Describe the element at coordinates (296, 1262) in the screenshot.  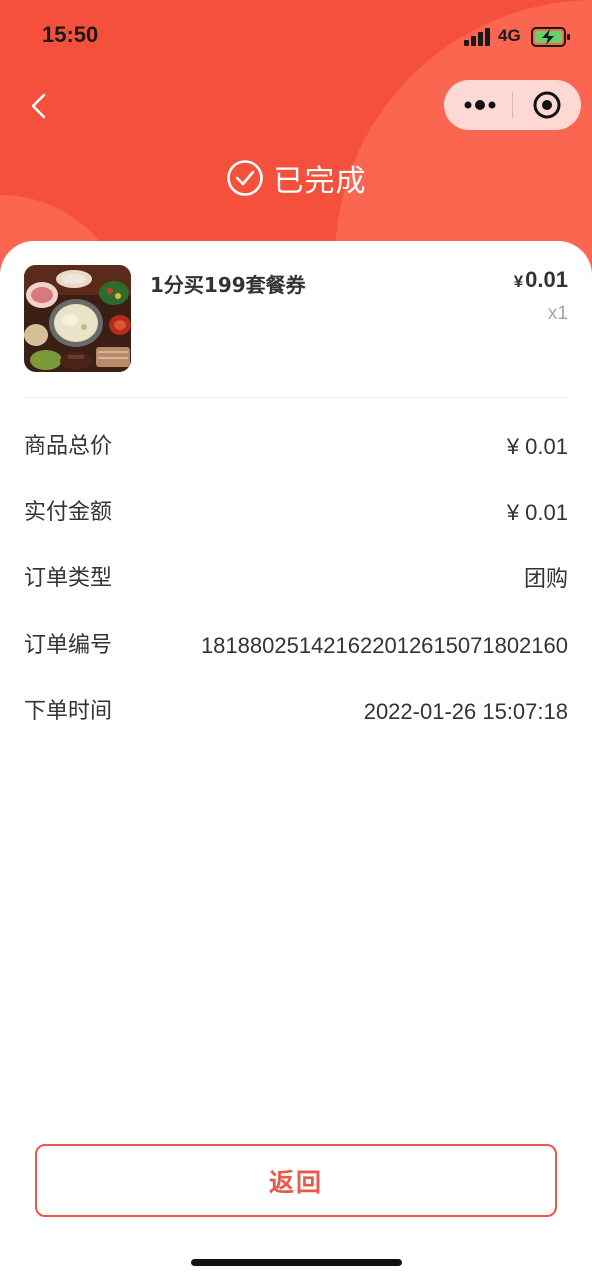
I see `home-indicator` at that location.